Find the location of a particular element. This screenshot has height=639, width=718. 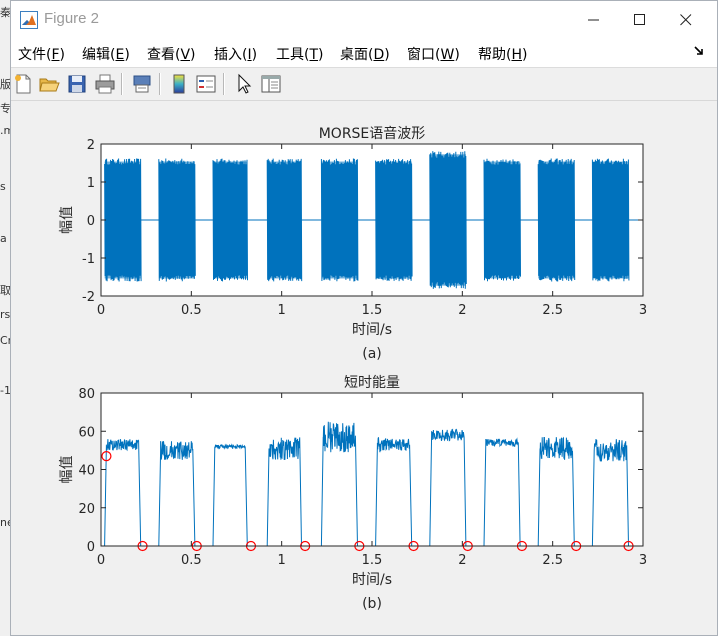

y-tick-label: 1 is located at coordinates (91, 183).